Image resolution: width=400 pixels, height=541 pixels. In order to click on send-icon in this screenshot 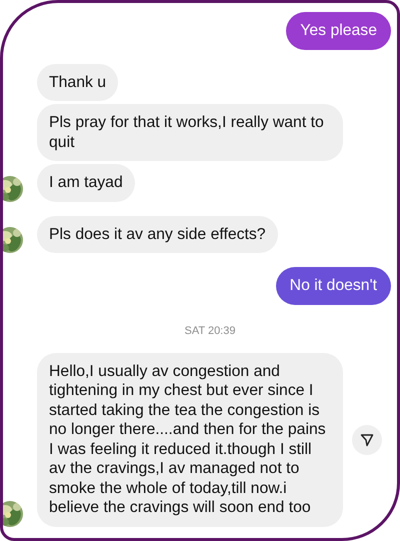, I will do `click(367, 439)`.